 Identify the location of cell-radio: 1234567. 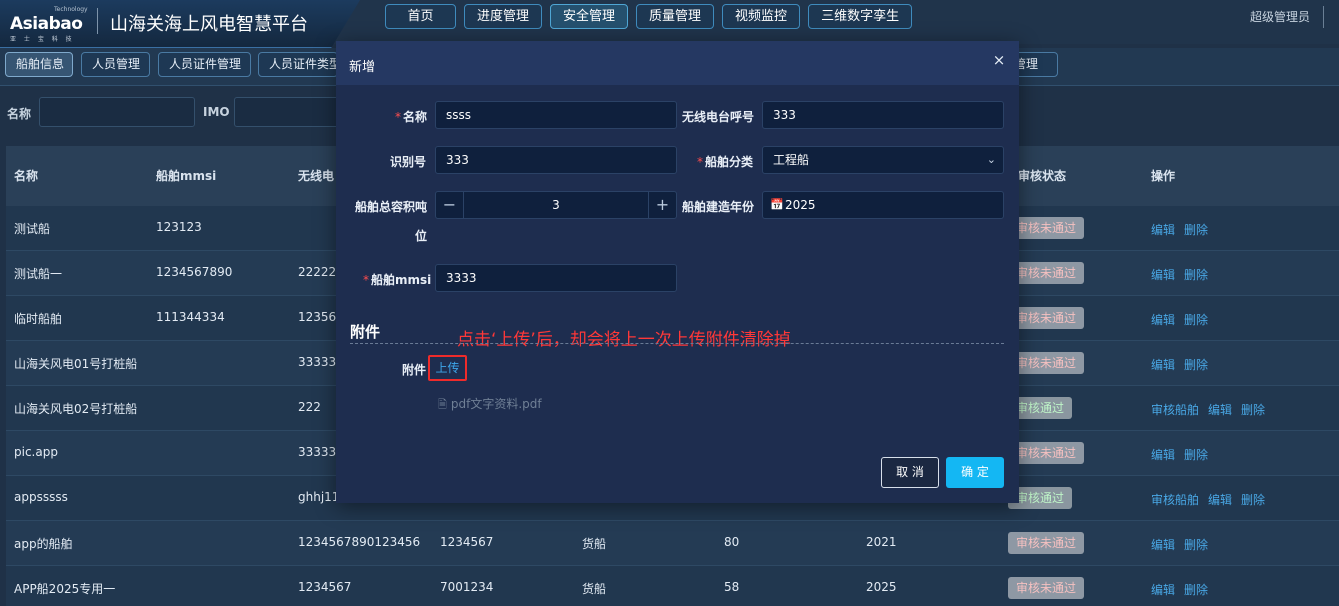
(325, 587).